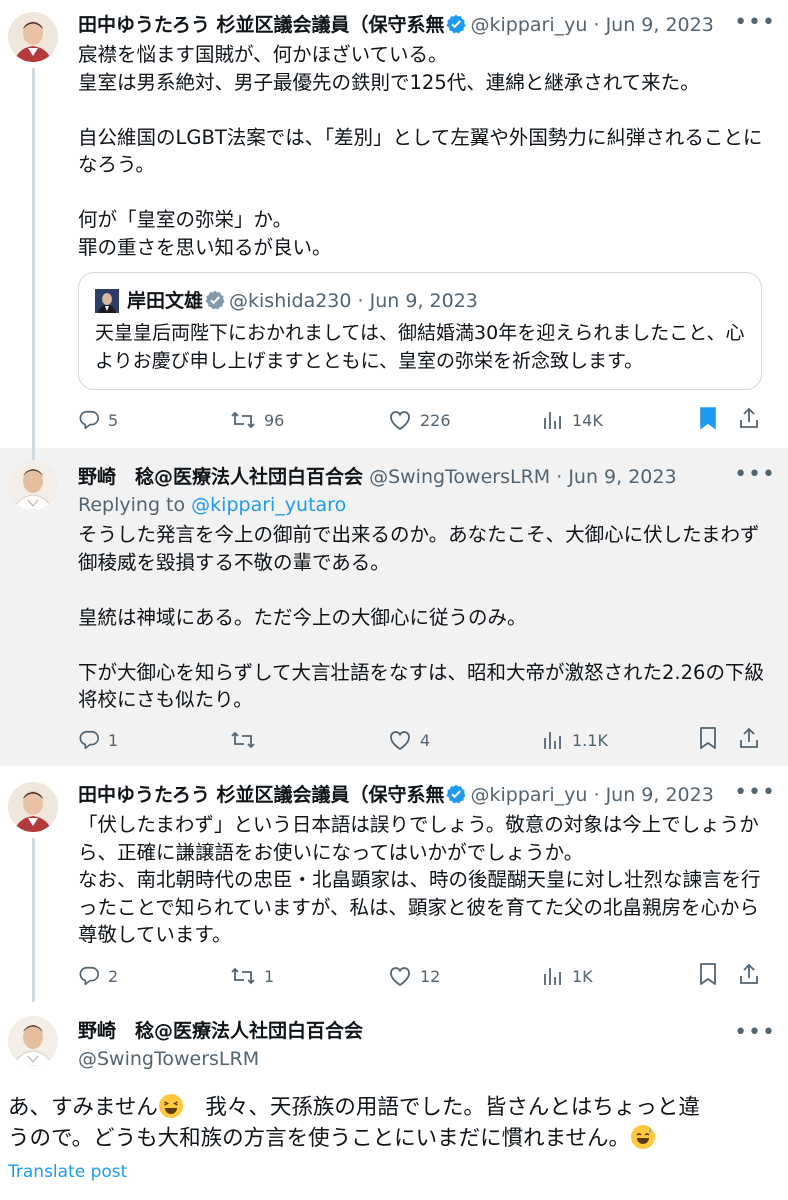 This screenshot has height=1200, width=788. I want to click on action-bar: 5 96 226 14K, so click(423, 420).